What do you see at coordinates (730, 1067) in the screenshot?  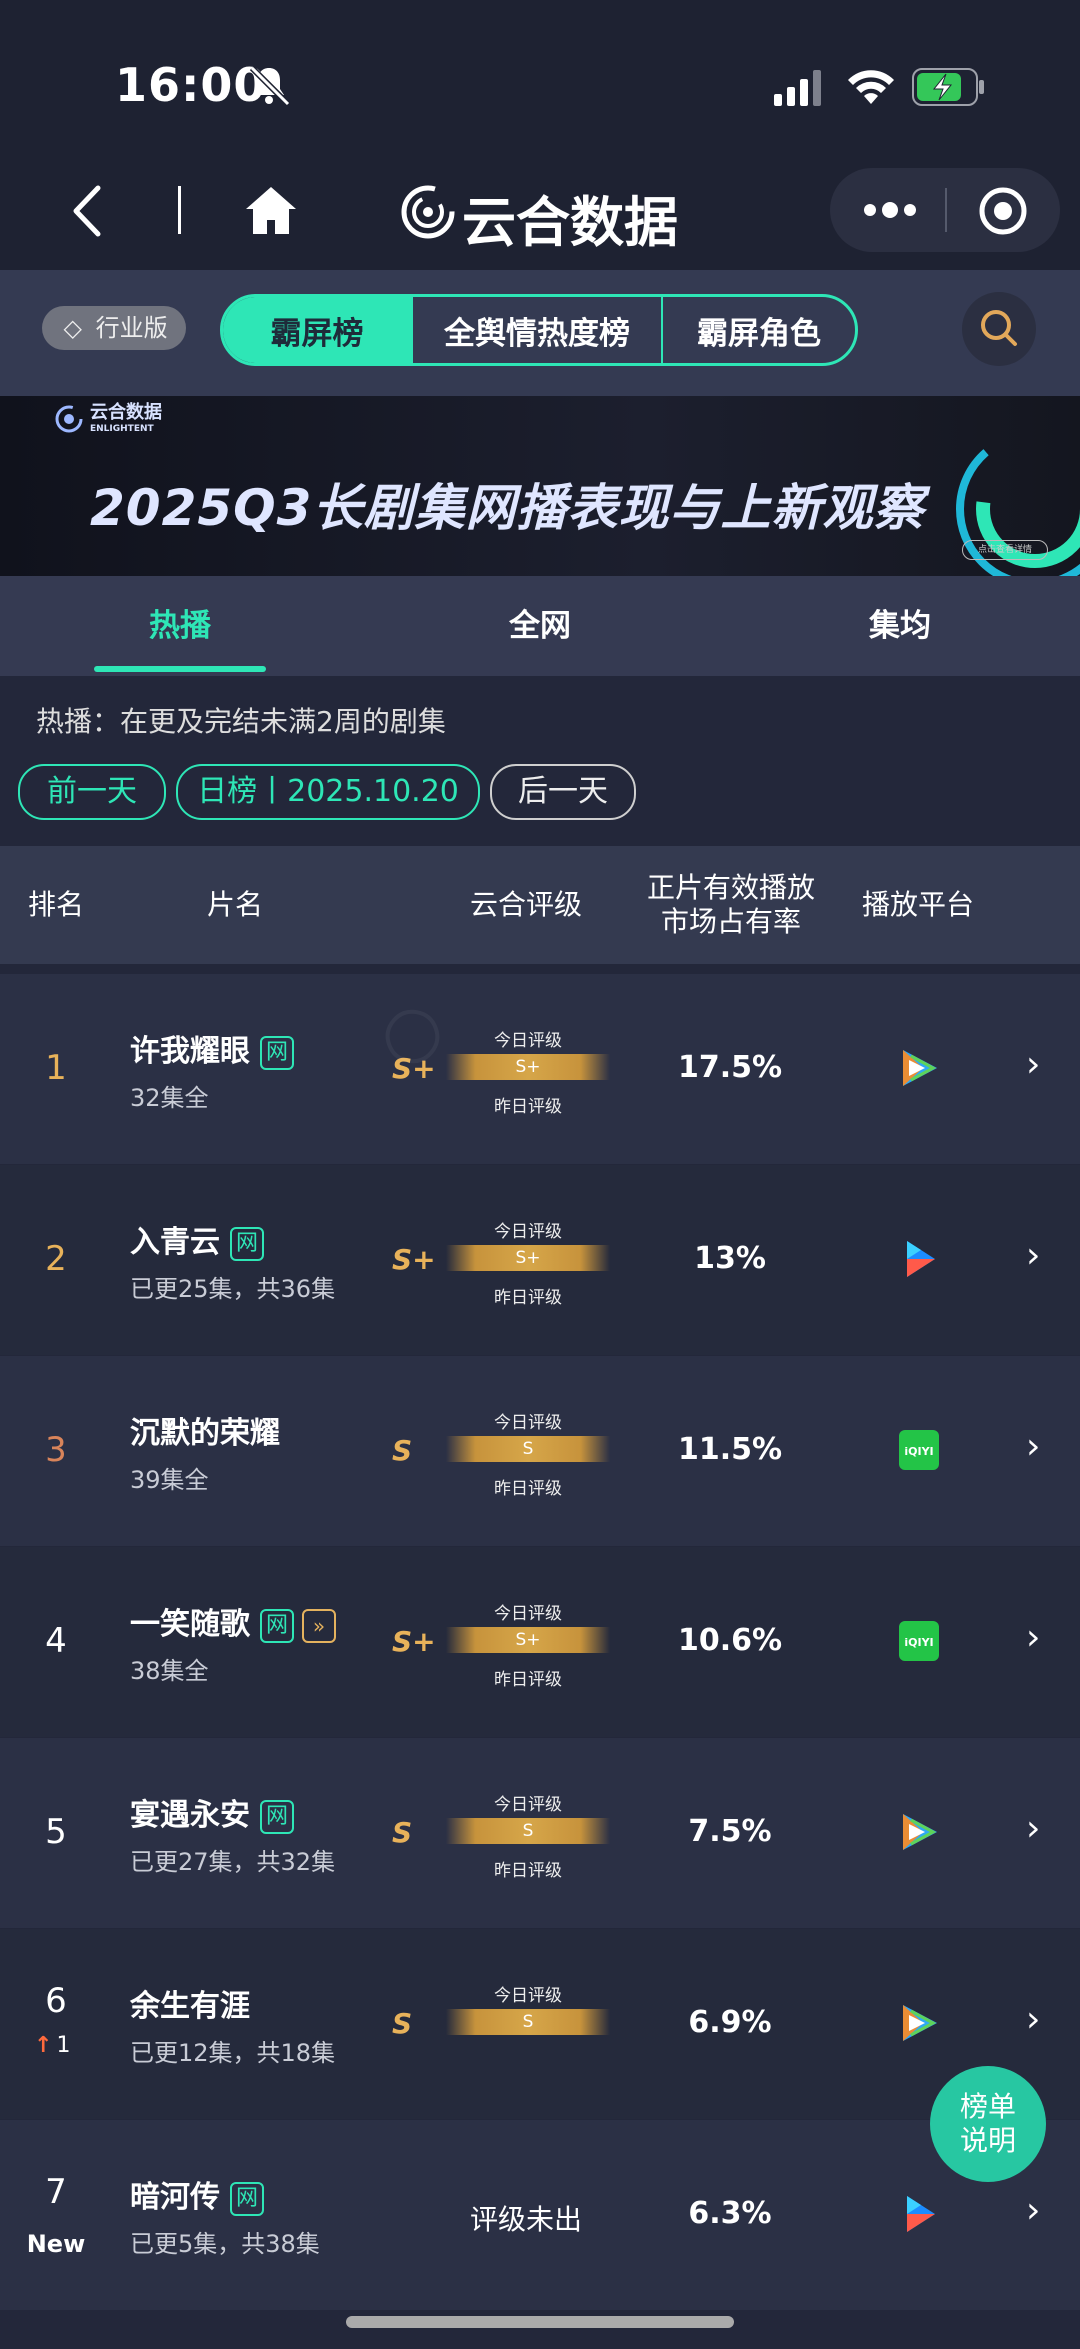 I see `market-share: 17.5%` at bounding box center [730, 1067].